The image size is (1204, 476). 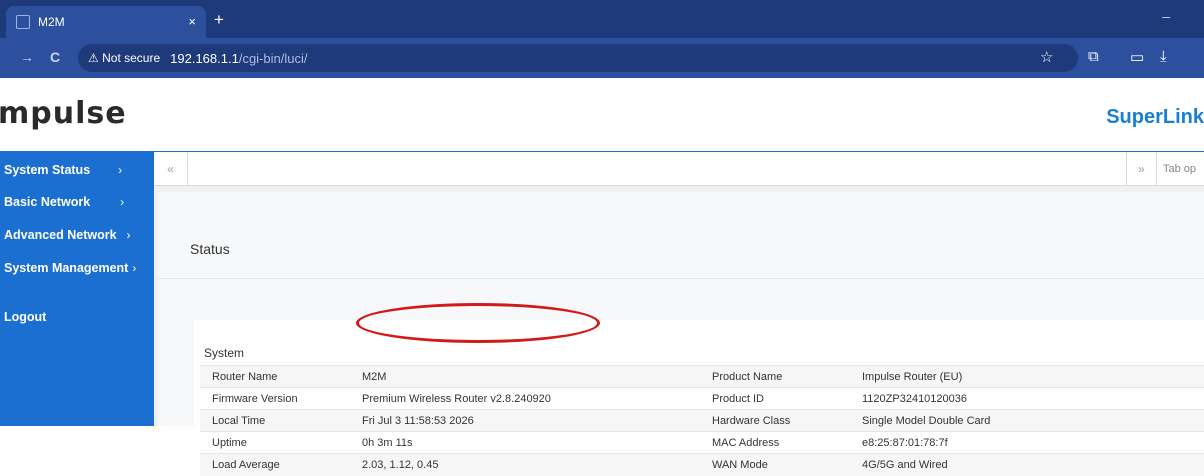 I want to click on sidebar-item-label: Advanced Network, so click(x=60, y=235).